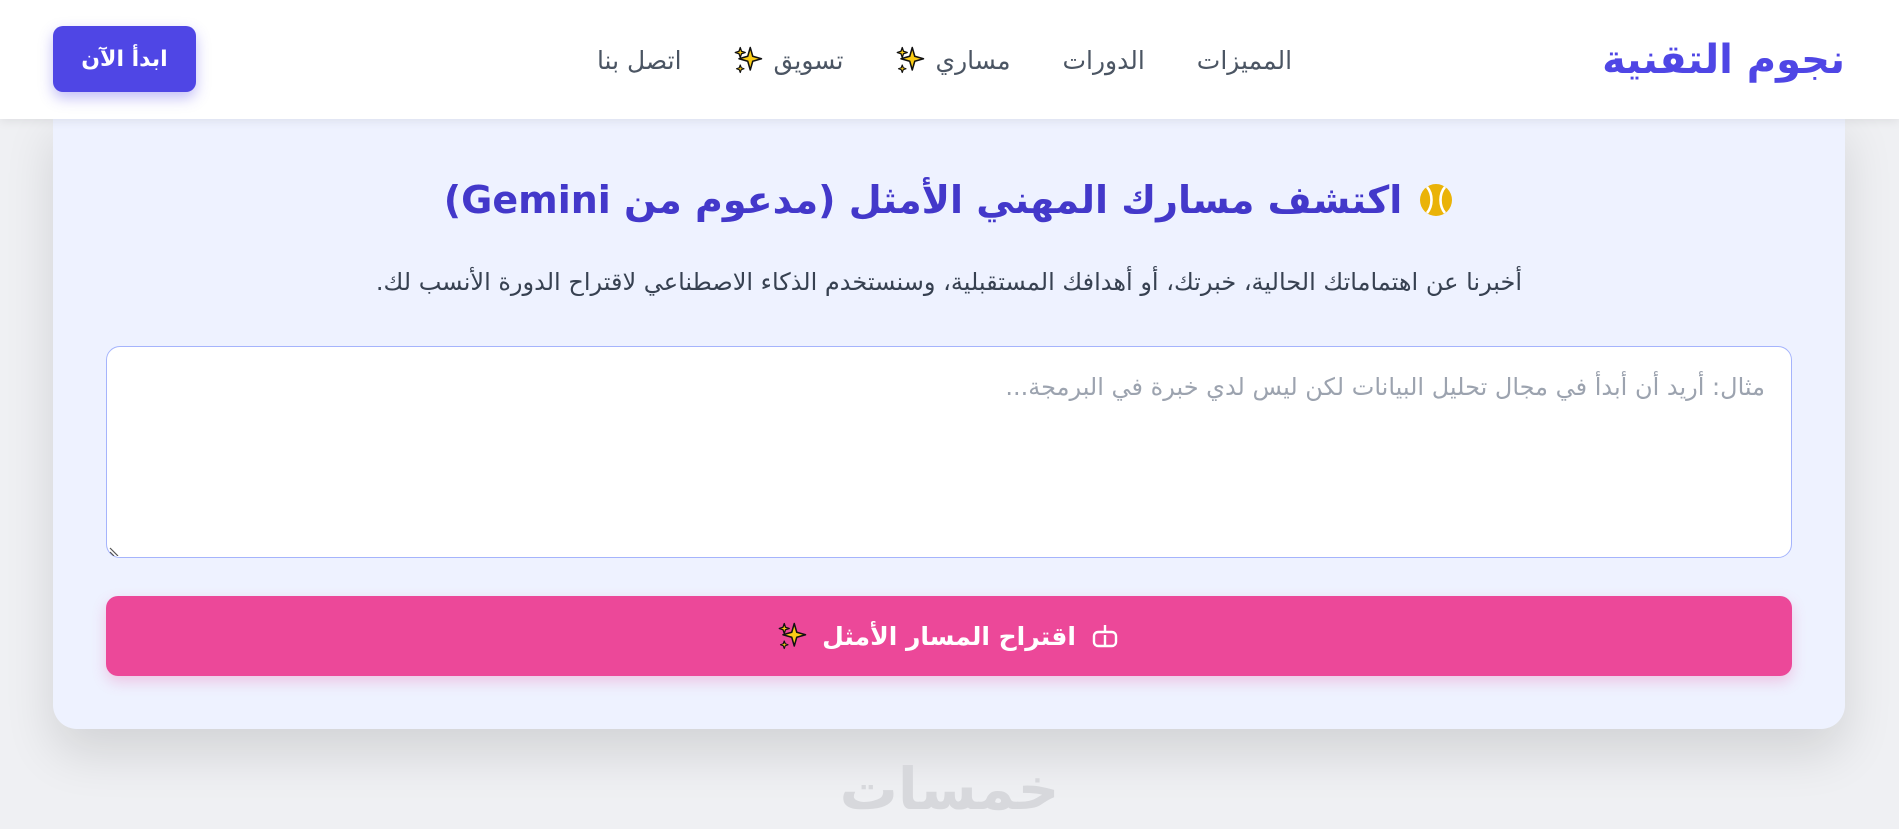  I want to click on nav-item-my-path: مساري, so click(953, 60).